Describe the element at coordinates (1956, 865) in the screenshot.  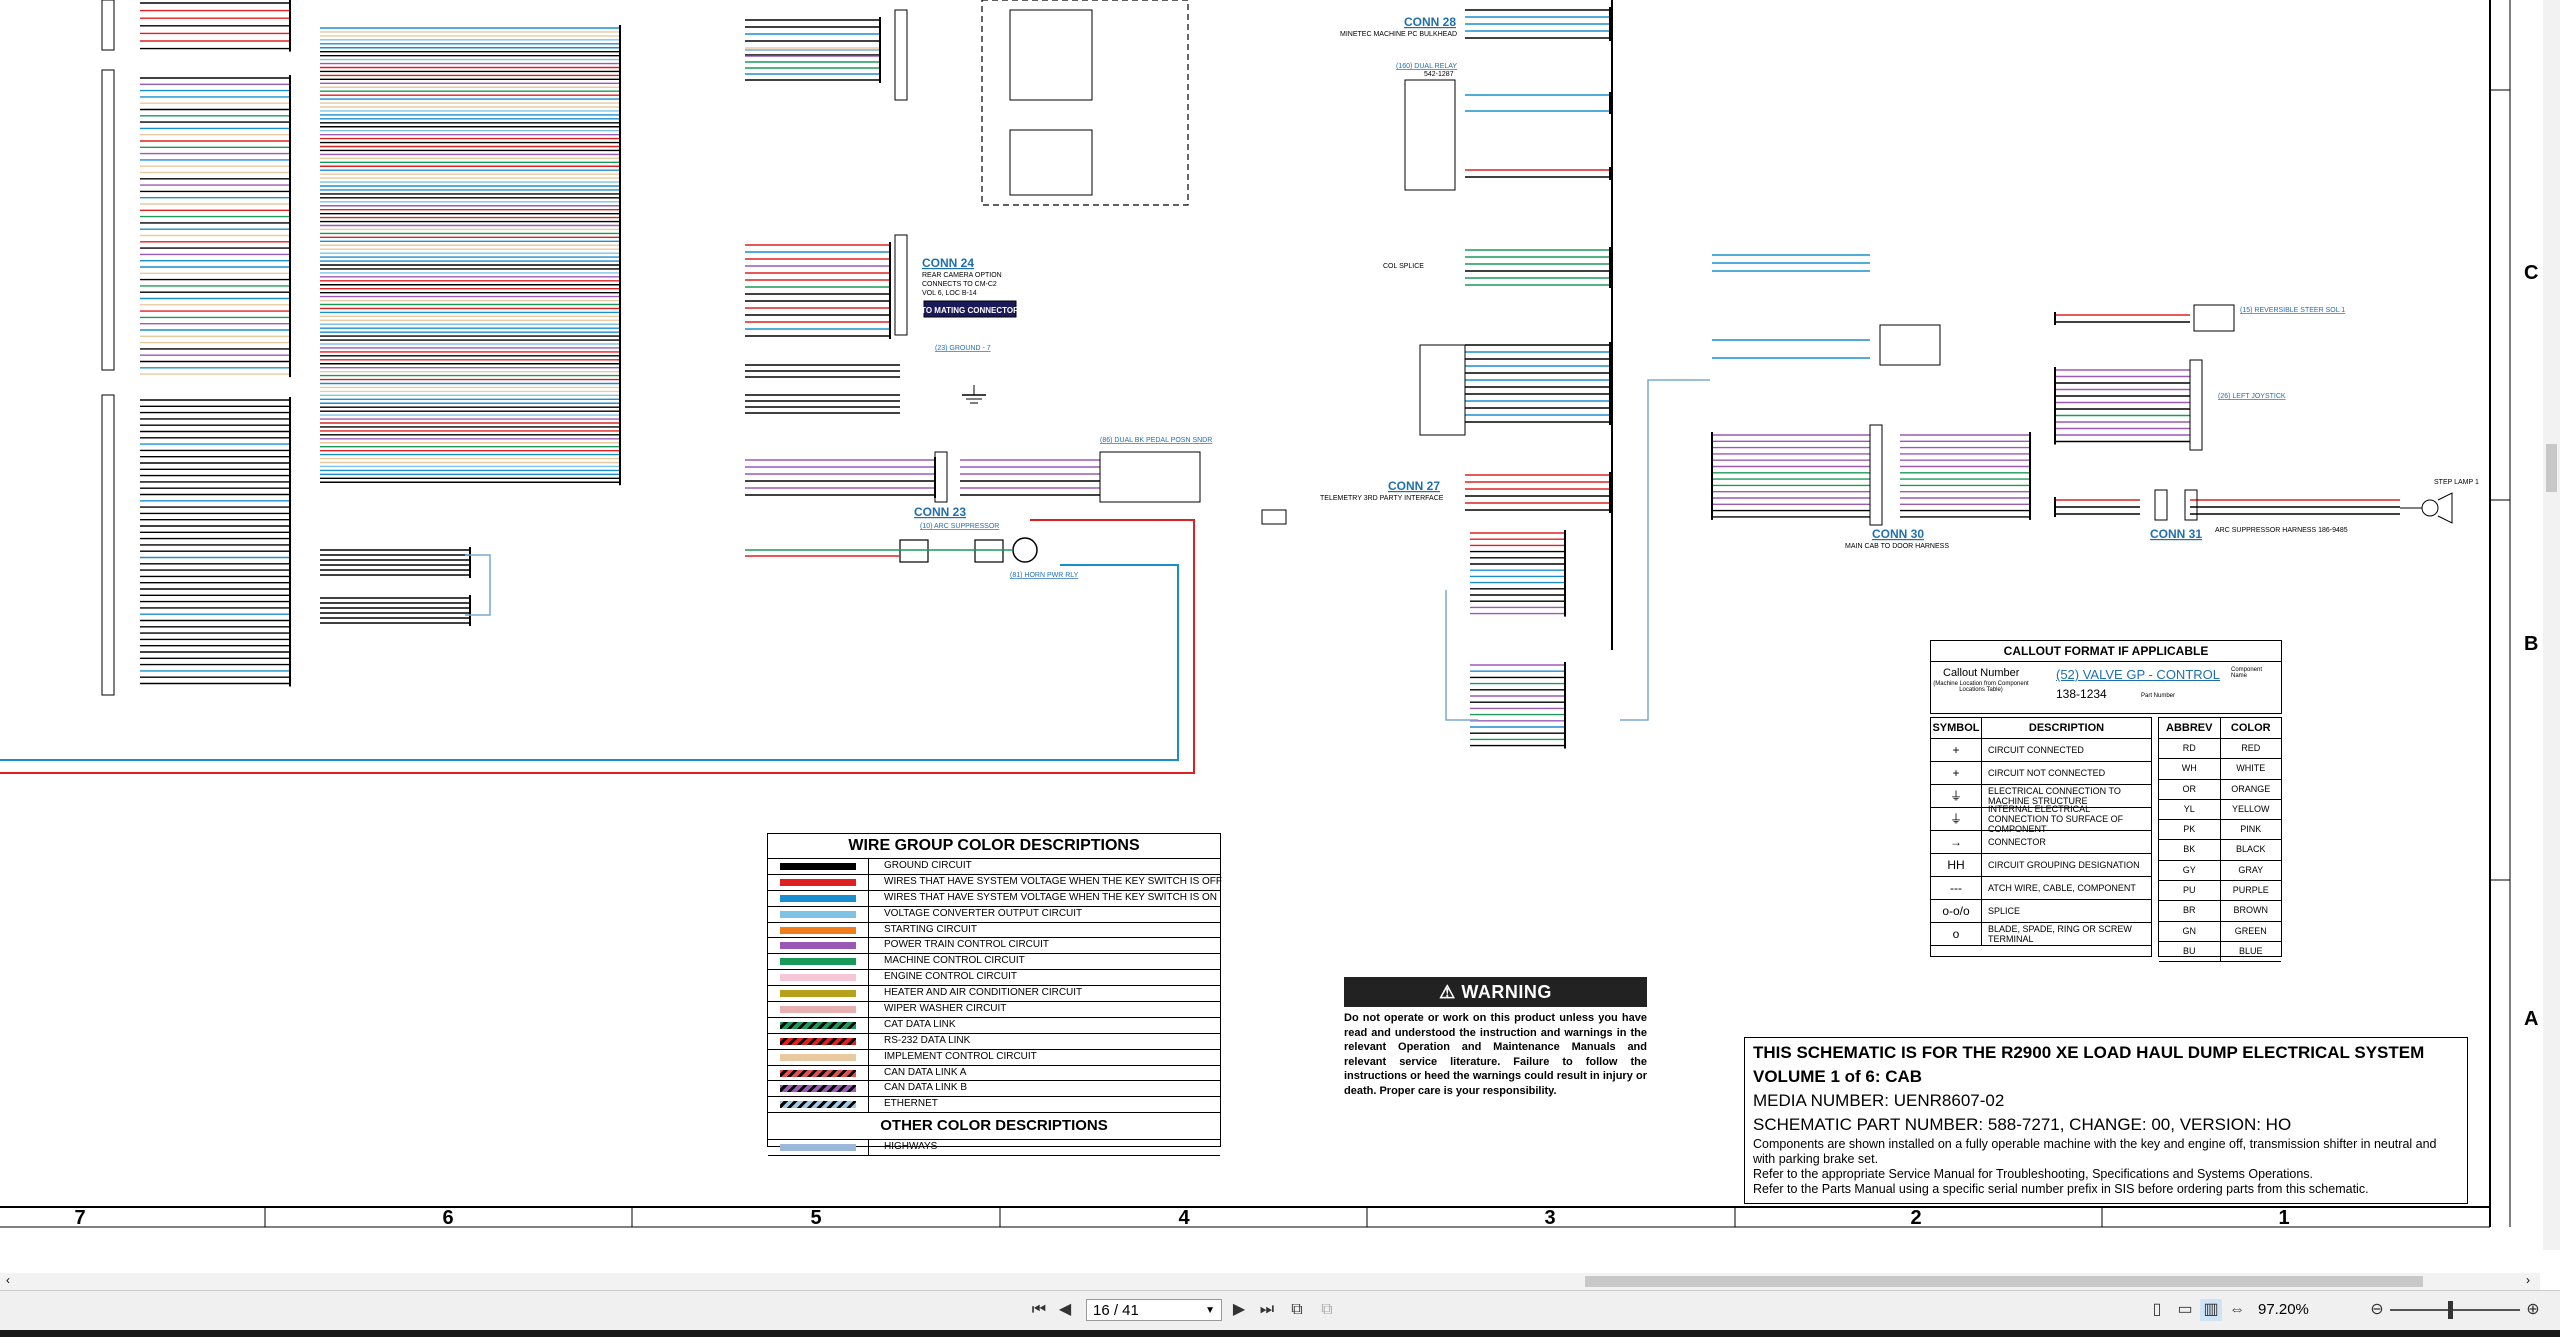
I see `symbol-glyph: HH` at that location.